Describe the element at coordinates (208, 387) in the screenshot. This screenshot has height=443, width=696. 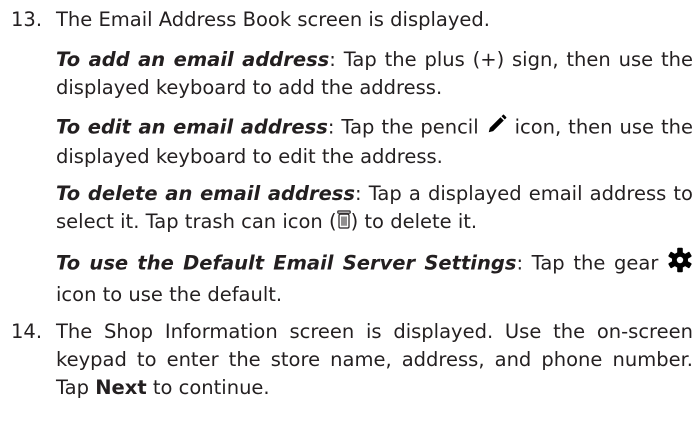
I see `step-text-part: to continue.` at that location.